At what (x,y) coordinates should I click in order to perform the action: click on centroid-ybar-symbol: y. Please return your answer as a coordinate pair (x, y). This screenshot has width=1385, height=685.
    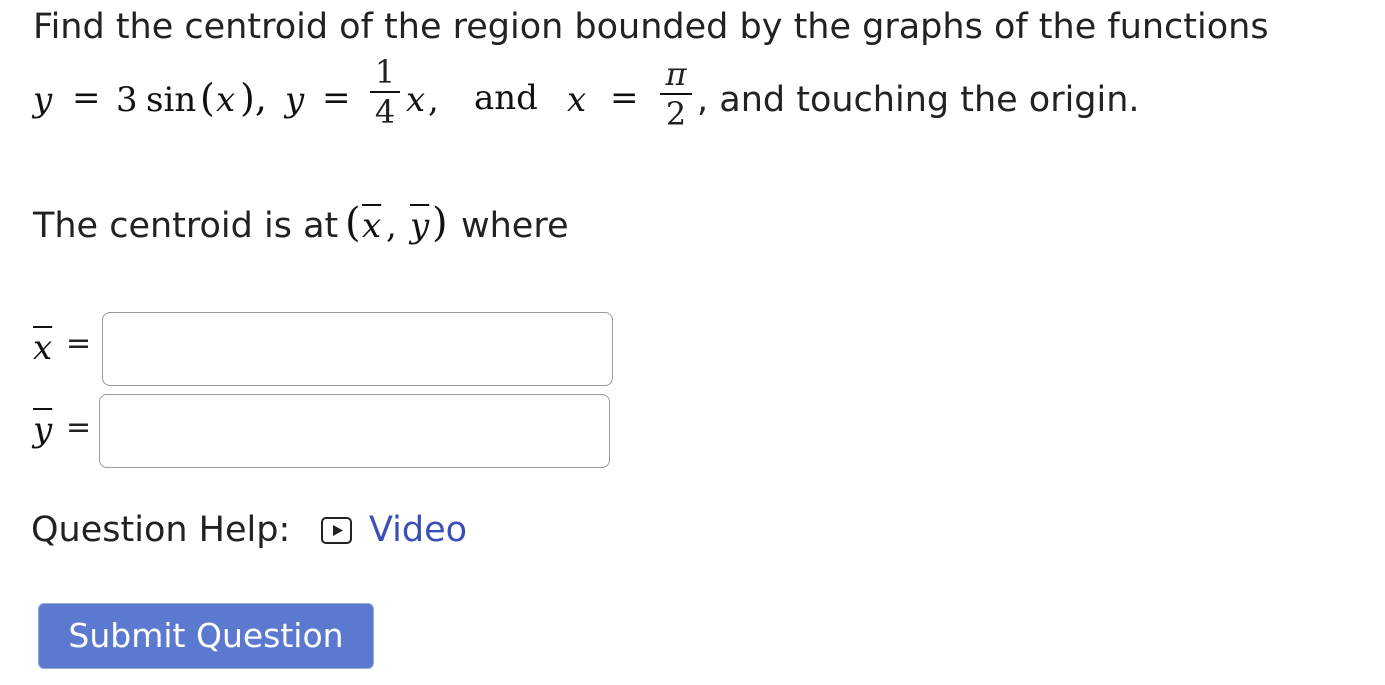
    Looking at the image, I should click on (420, 226).